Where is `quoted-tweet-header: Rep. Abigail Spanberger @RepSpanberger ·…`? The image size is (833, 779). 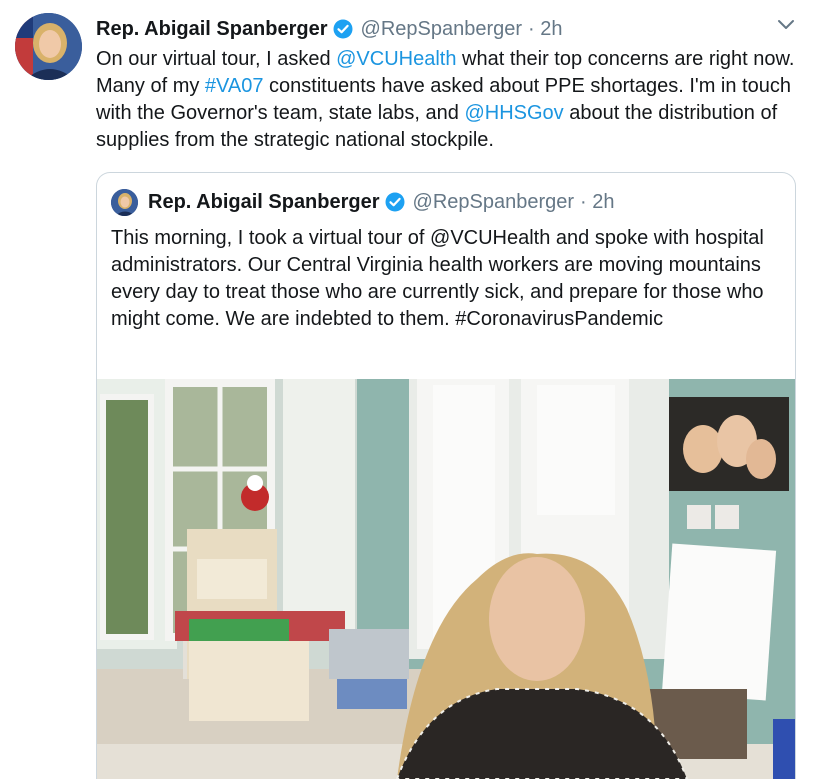 quoted-tweet-header: Rep. Abigail Spanberger @RepSpanberger ·… is located at coordinates (363, 202).